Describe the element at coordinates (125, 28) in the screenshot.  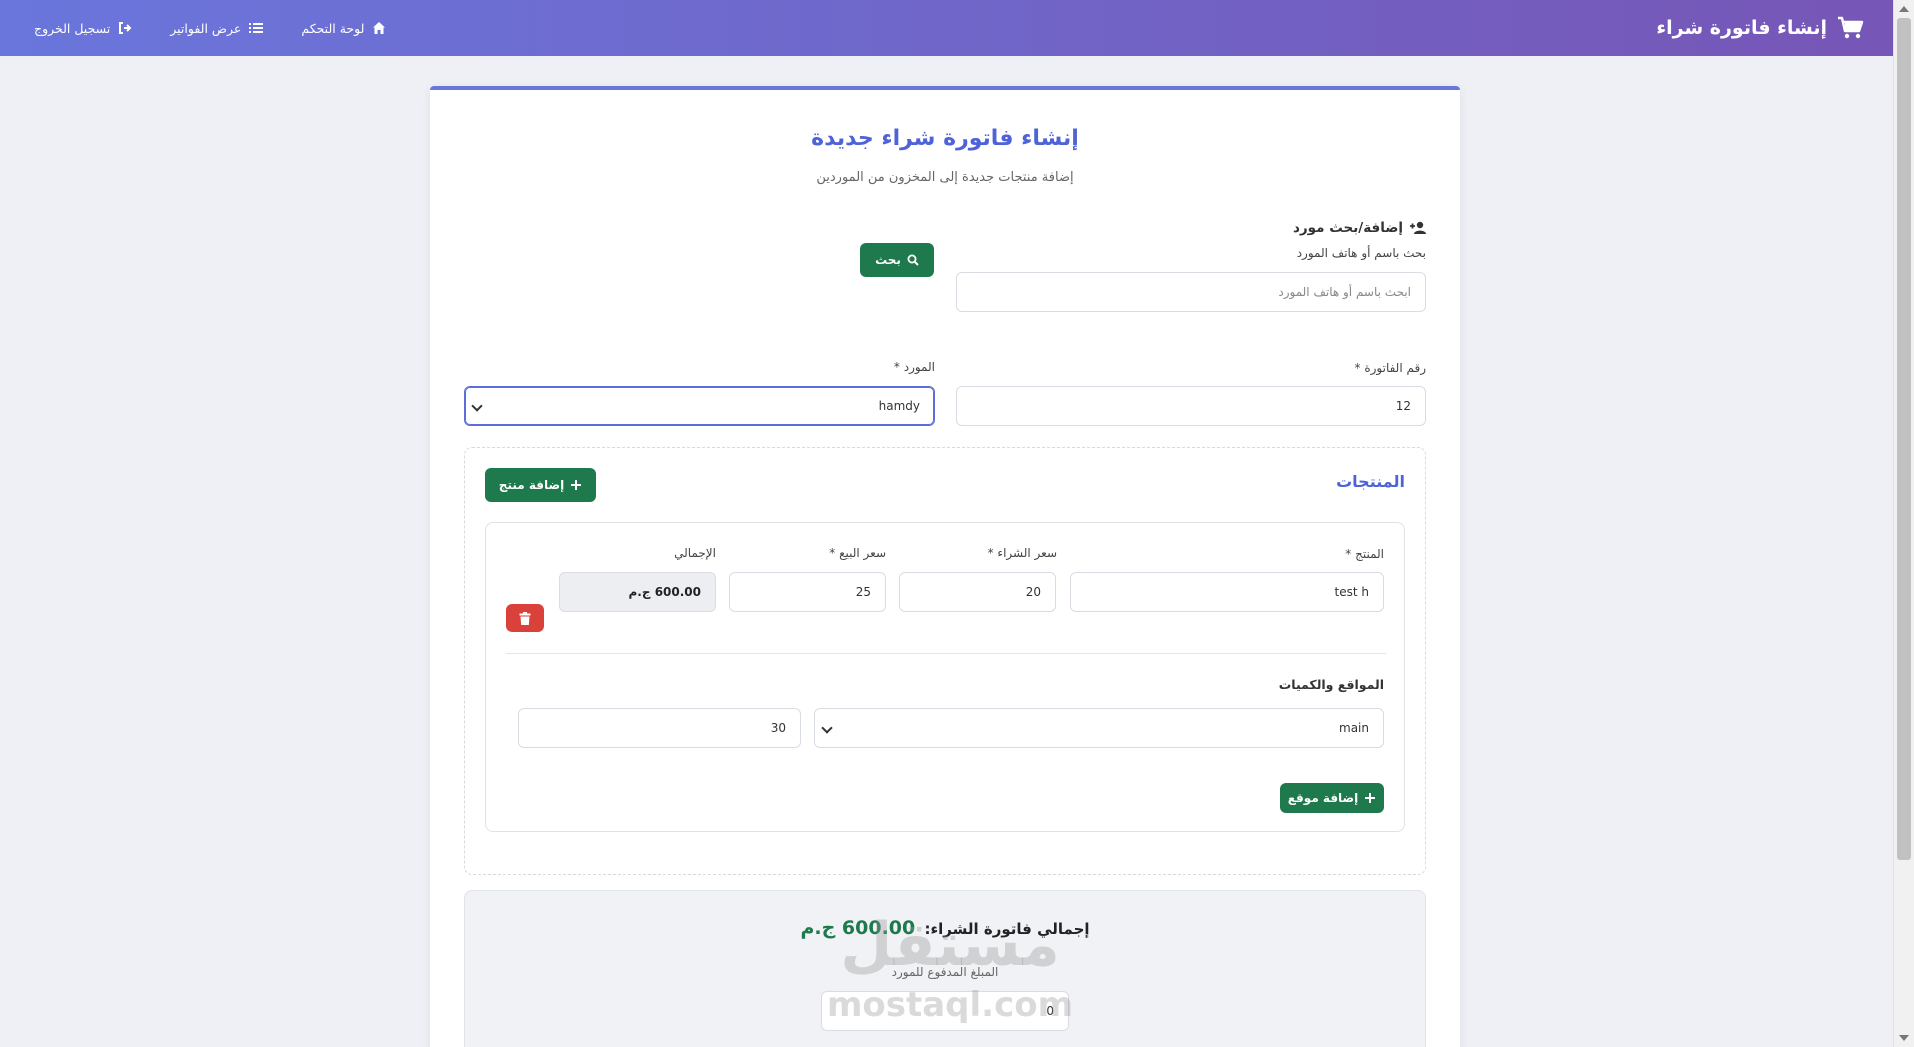
I see `sign-out-icon` at that location.